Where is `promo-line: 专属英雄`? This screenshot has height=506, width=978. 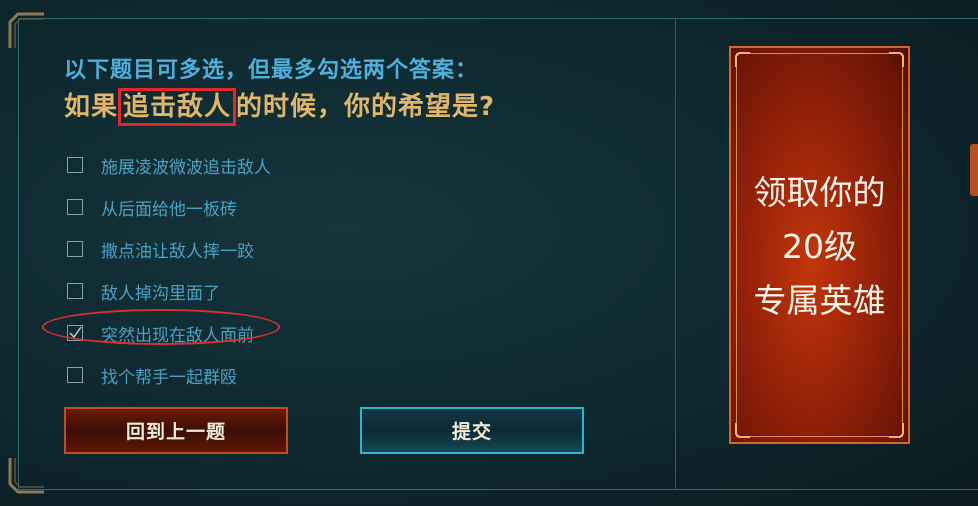 promo-line: 专属英雄 is located at coordinates (819, 300).